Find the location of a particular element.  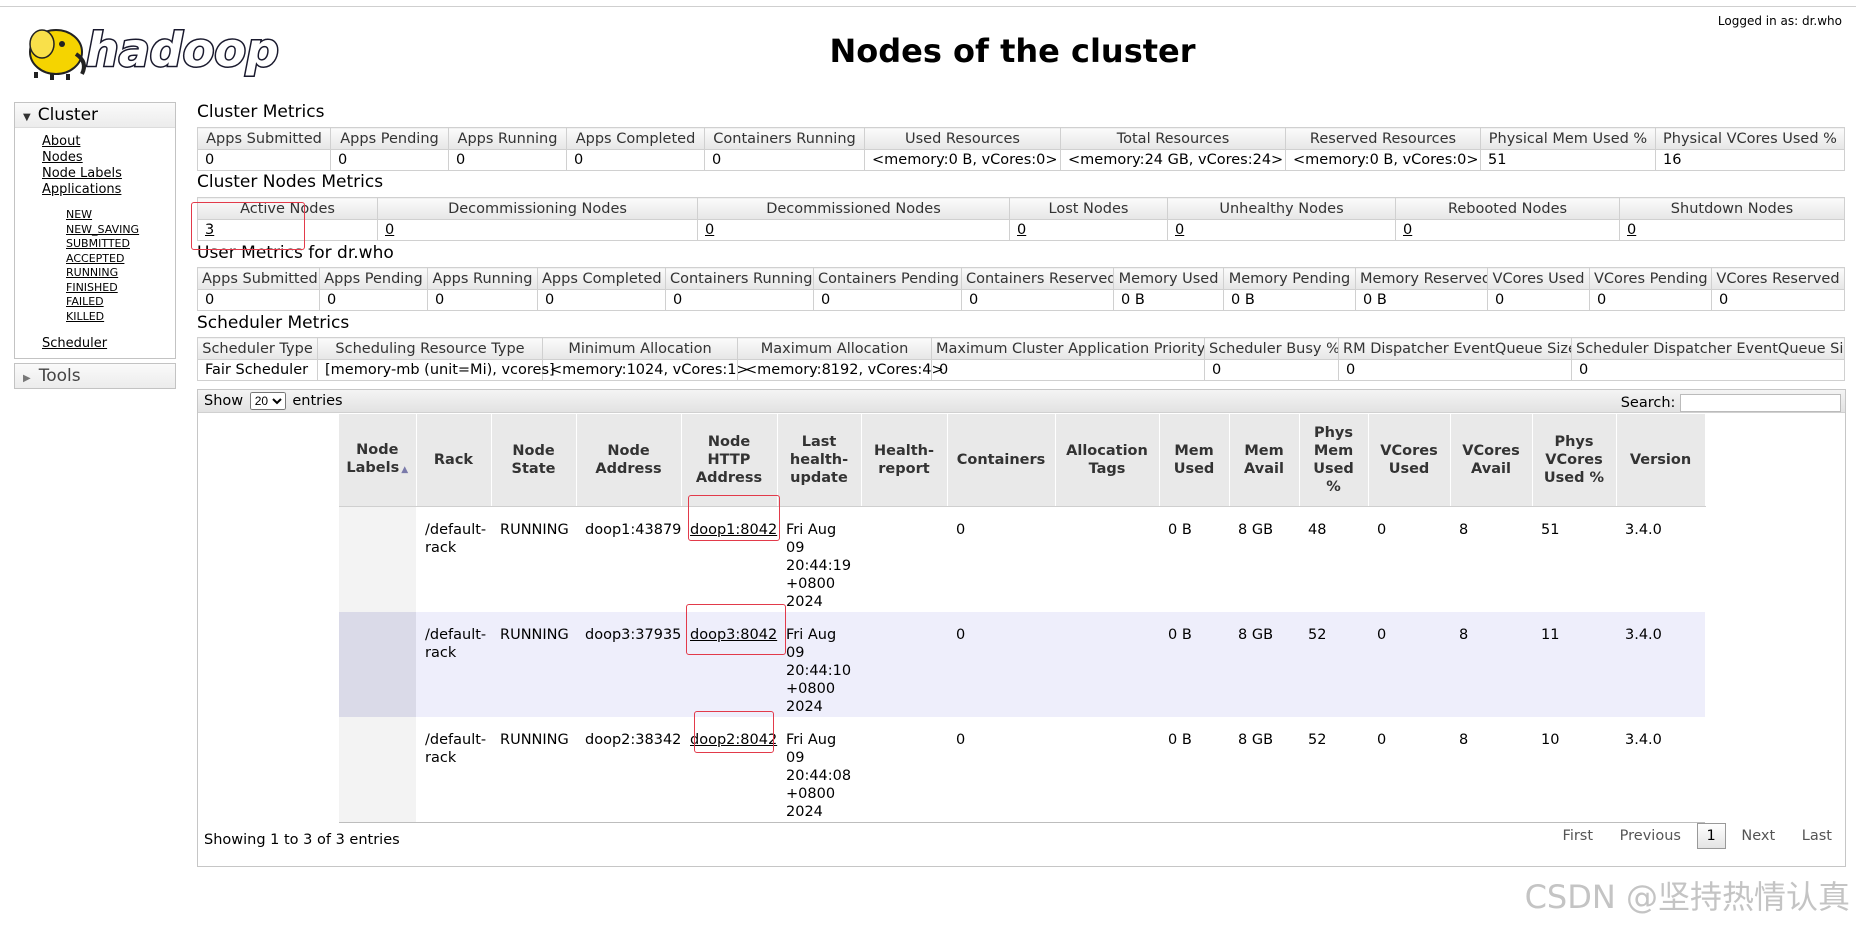

col-header-last-health-update: Last health-update is located at coordinates (819, 460).